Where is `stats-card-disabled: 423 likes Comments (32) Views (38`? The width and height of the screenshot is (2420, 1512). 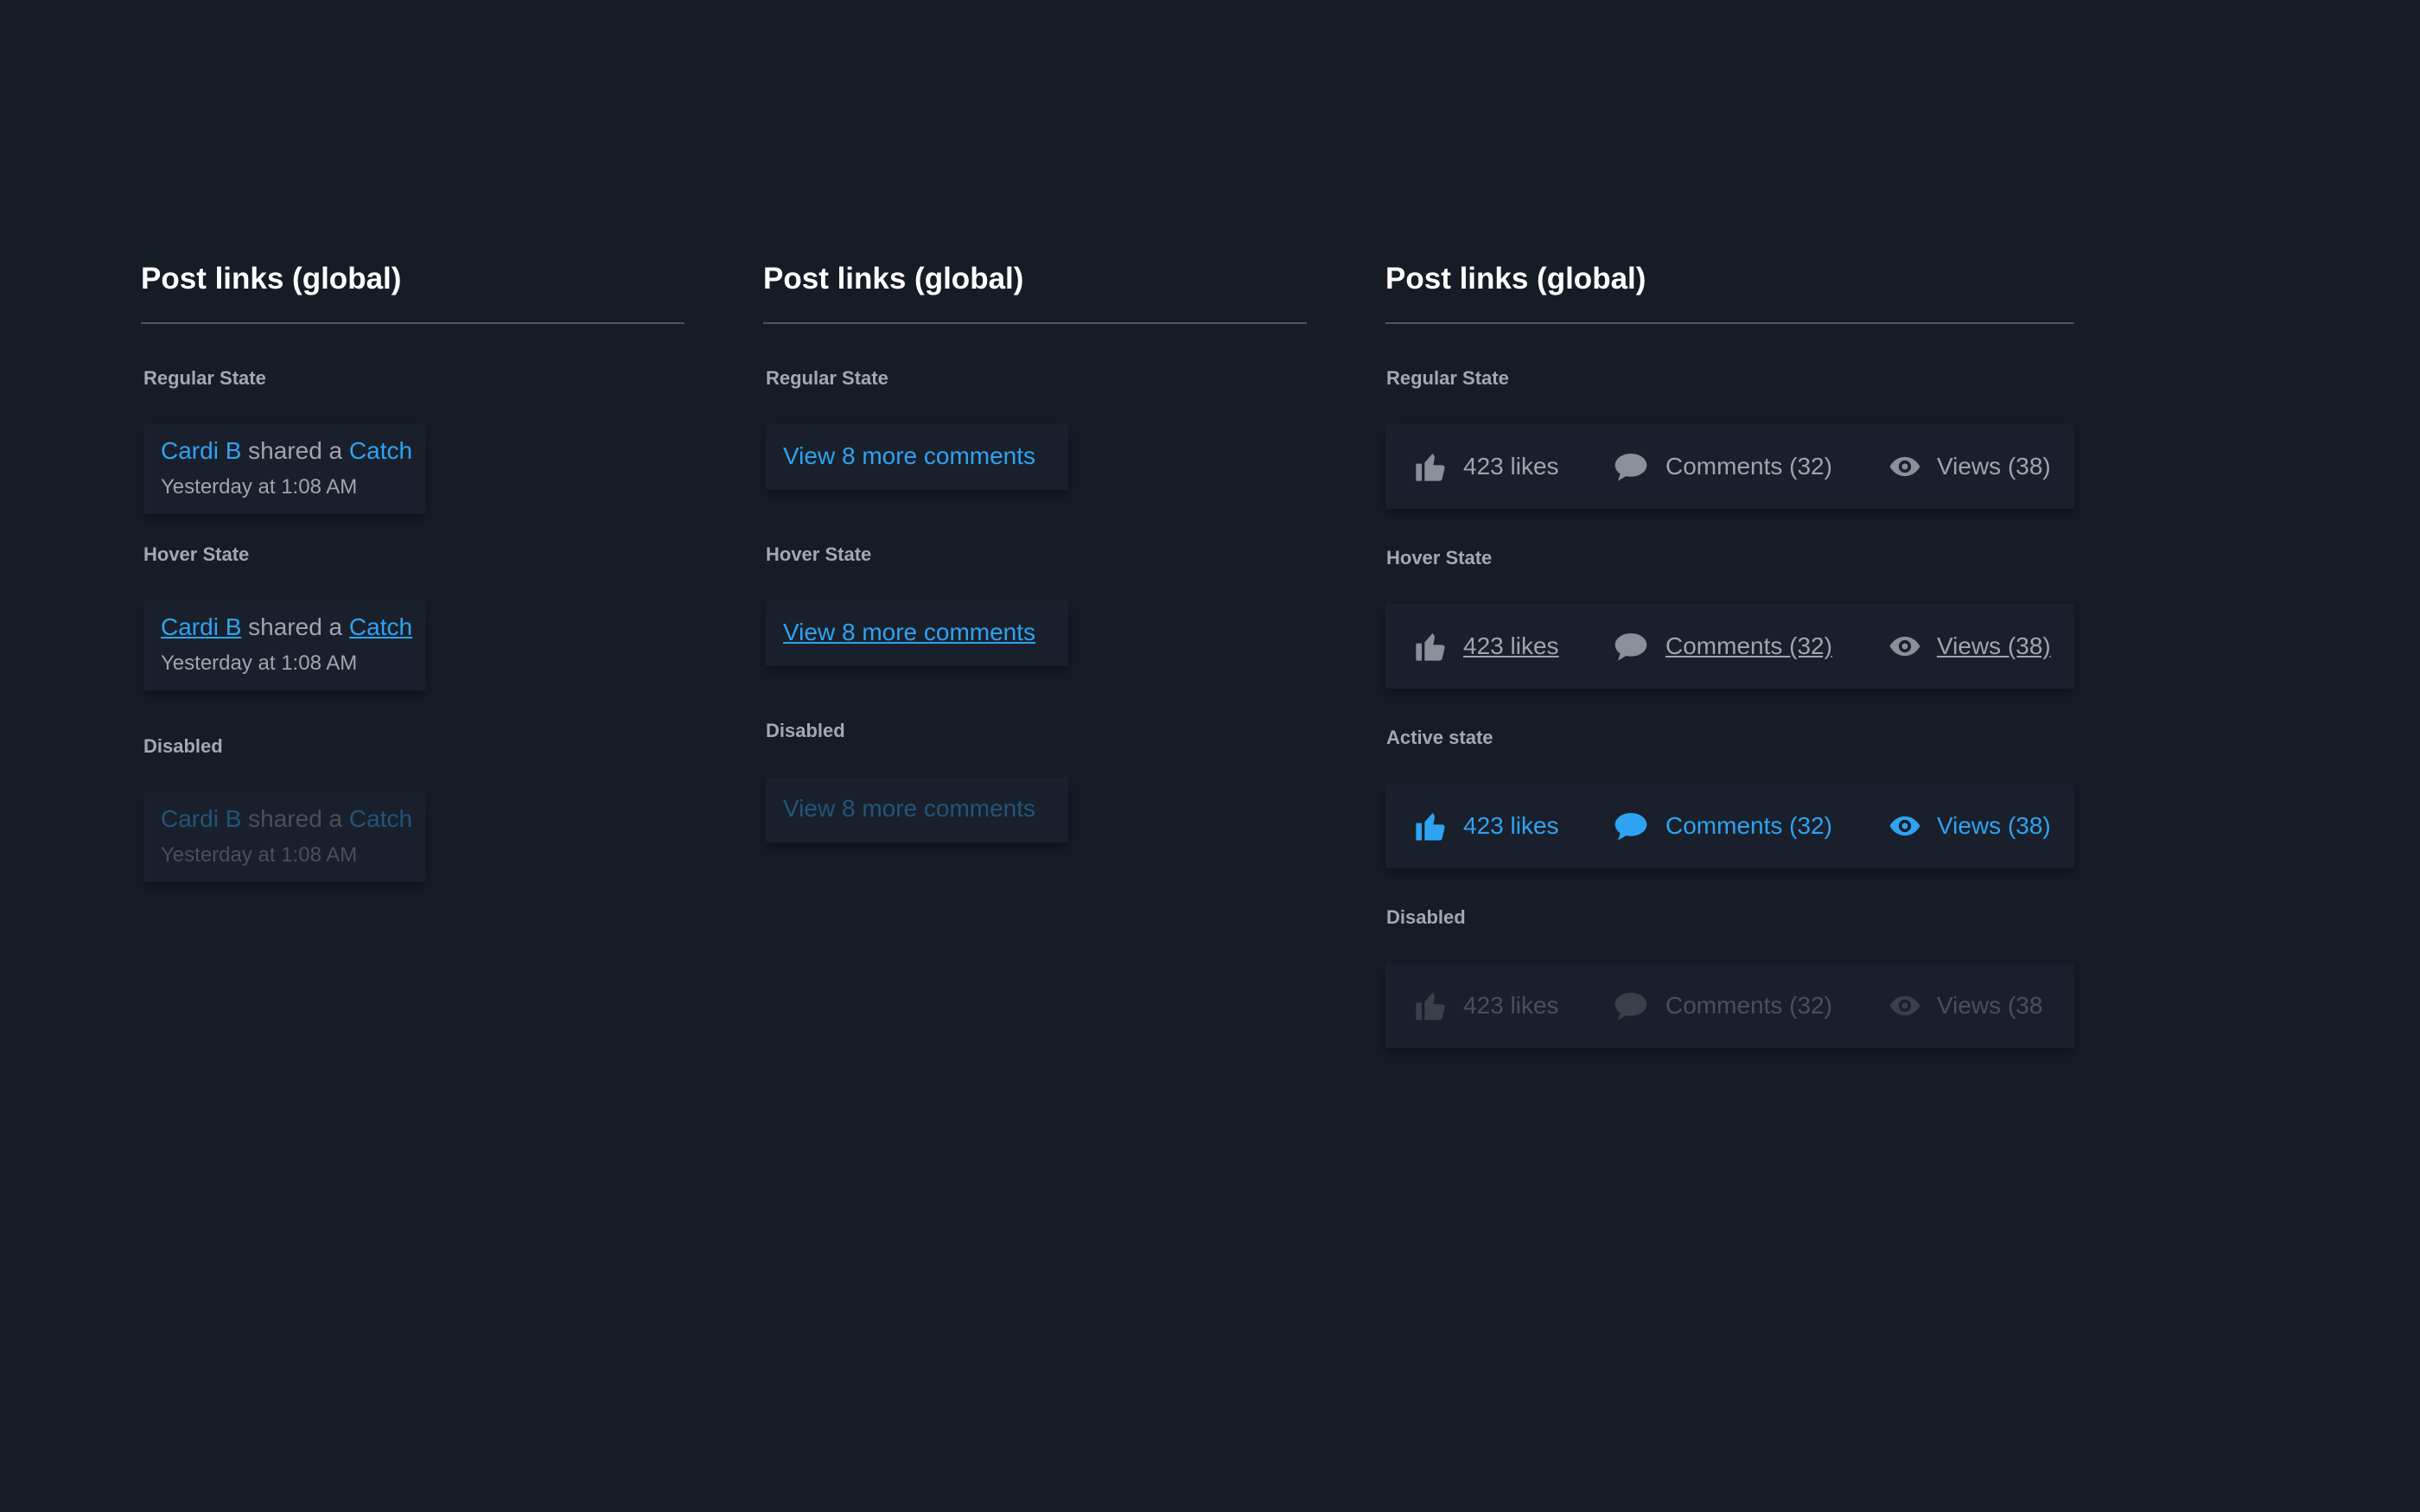
stats-card-disabled: 423 likes Comments (32) Views (38 is located at coordinates (1729, 1006).